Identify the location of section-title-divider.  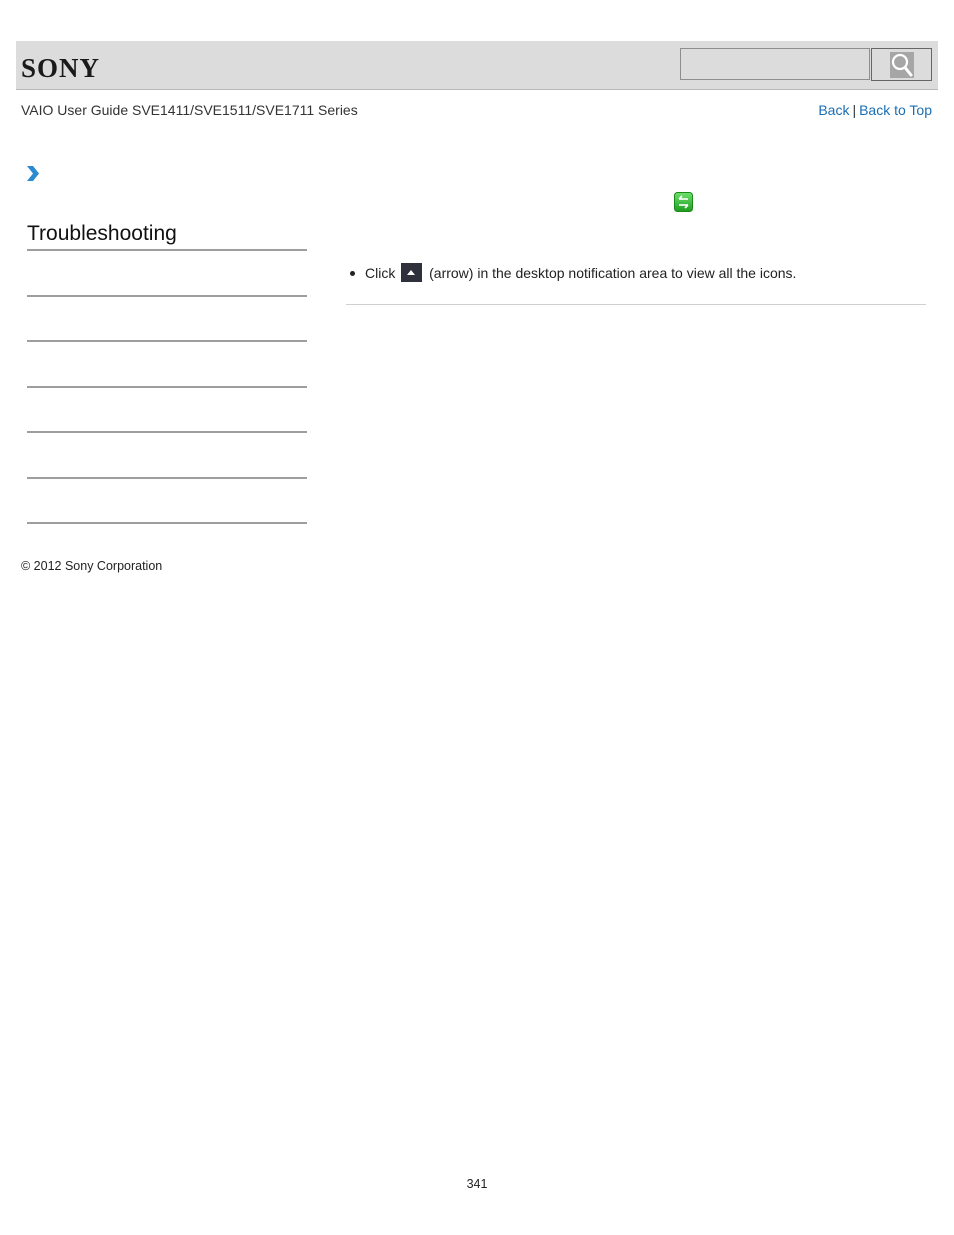
(167, 250).